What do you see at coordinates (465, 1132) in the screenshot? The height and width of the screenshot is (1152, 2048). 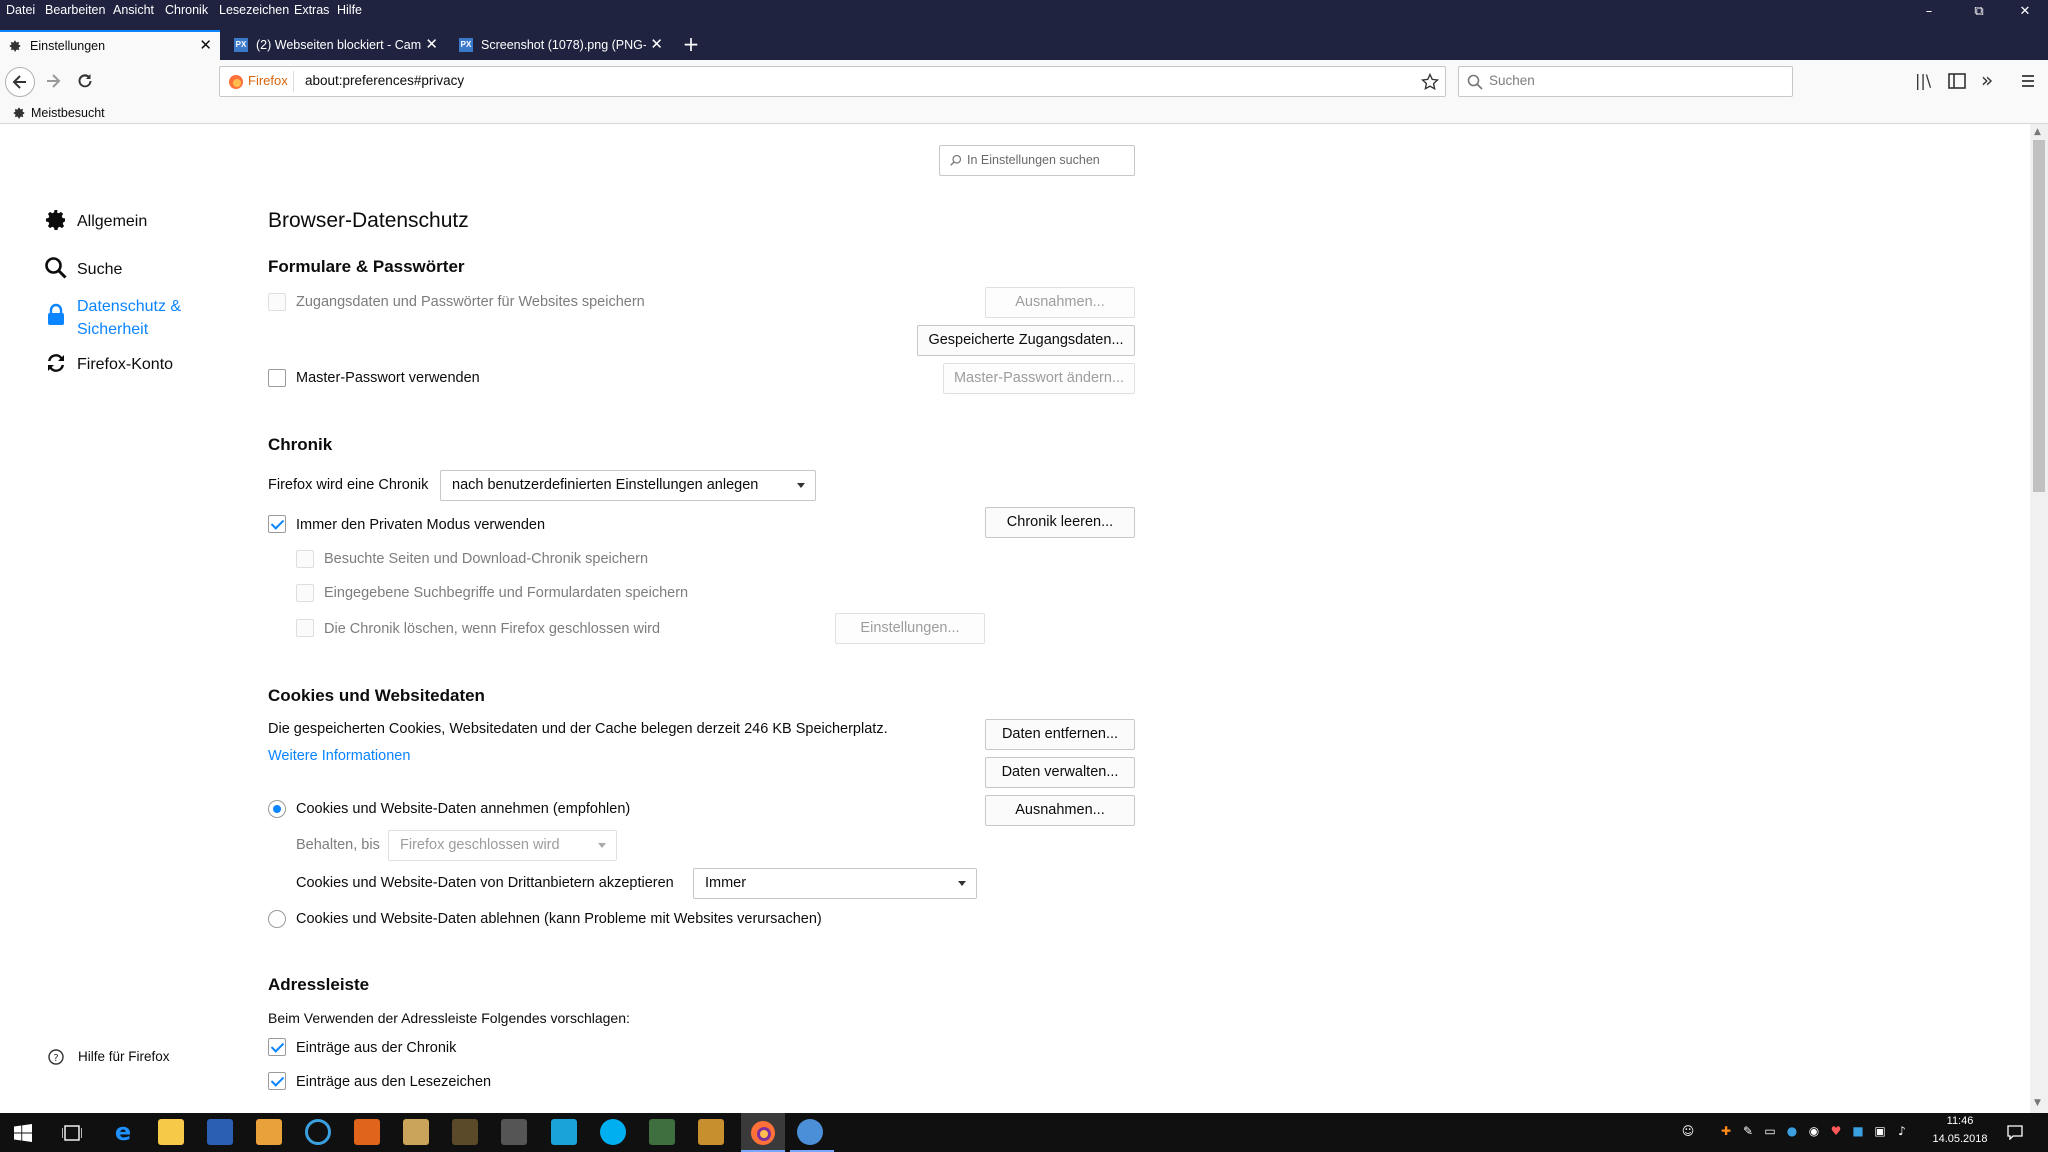 I see `shift-app-icon` at bounding box center [465, 1132].